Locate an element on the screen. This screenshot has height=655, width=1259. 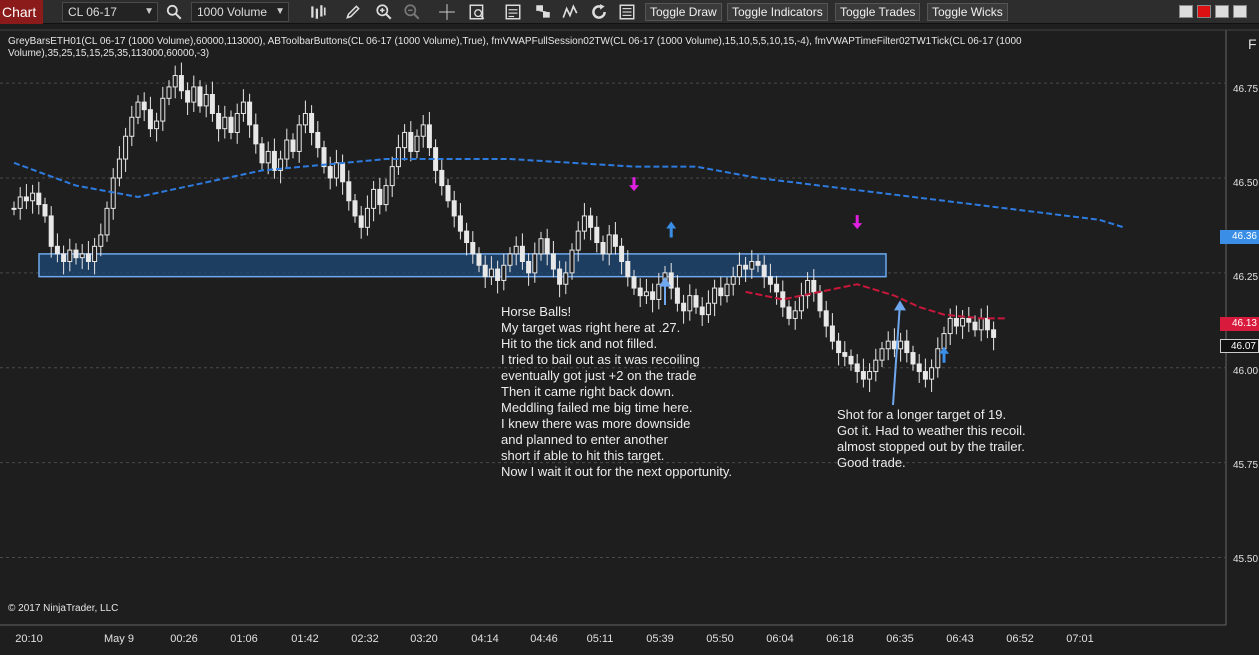
x-tick-label: 20:10 is located at coordinates (29, 639).